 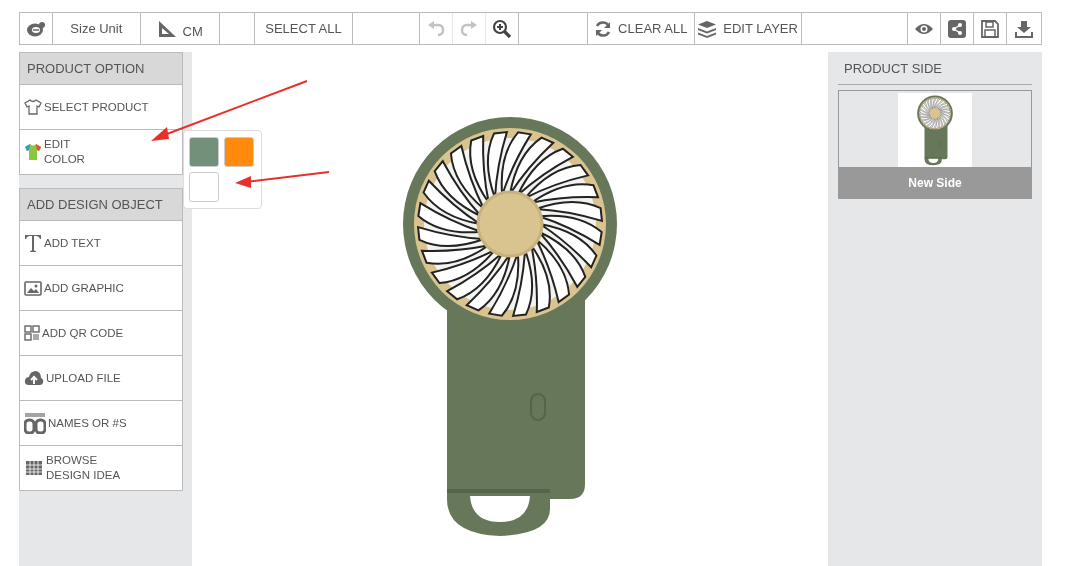 I want to click on menu-item: BROWSE DESIGN IDEA, so click(x=101, y=468).